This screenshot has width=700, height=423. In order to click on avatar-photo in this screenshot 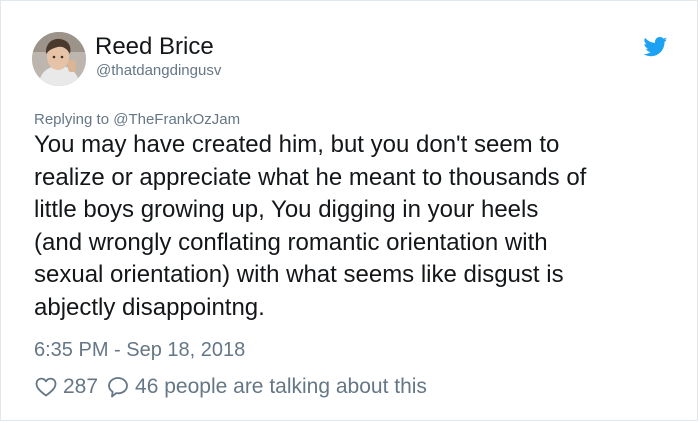, I will do `click(59, 59)`.